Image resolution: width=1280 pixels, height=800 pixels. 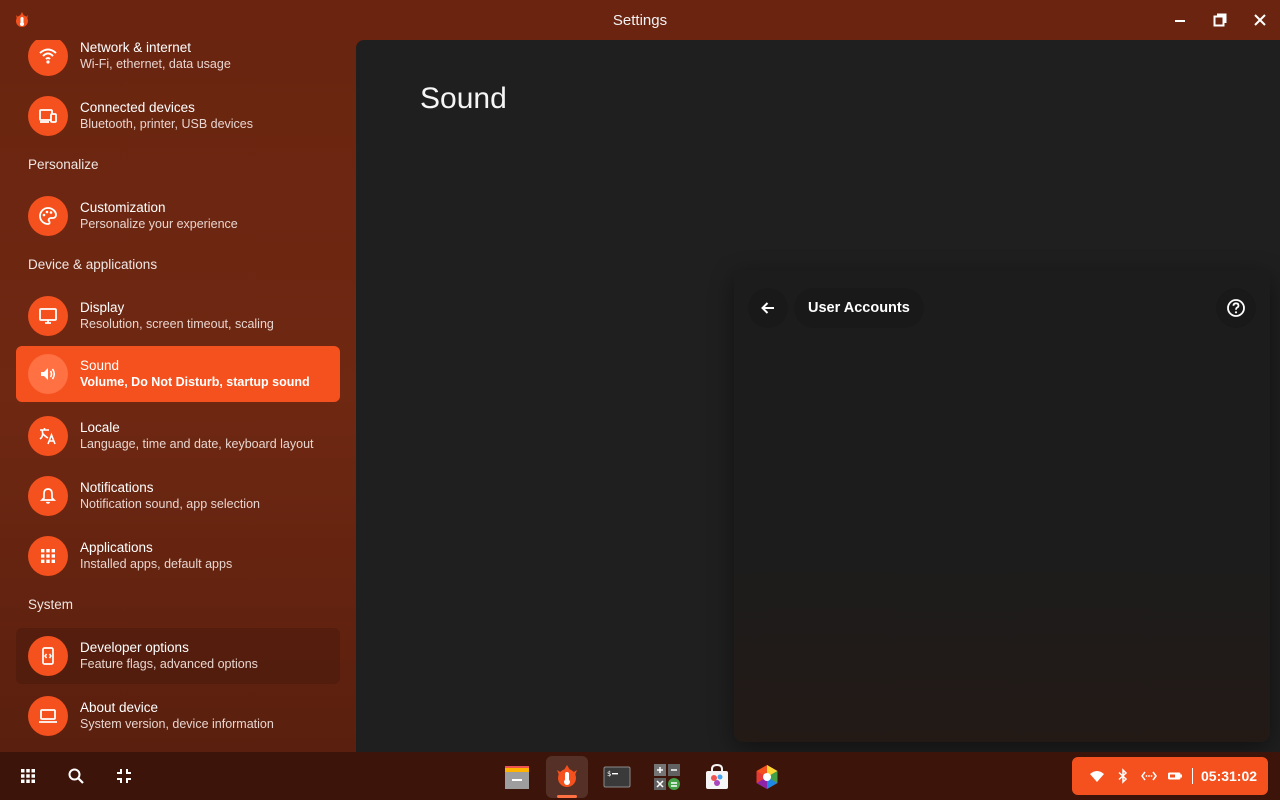 What do you see at coordinates (100, 427) in the screenshot?
I see `sidebar-item-title: Locale` at bounding box center [100, 427].